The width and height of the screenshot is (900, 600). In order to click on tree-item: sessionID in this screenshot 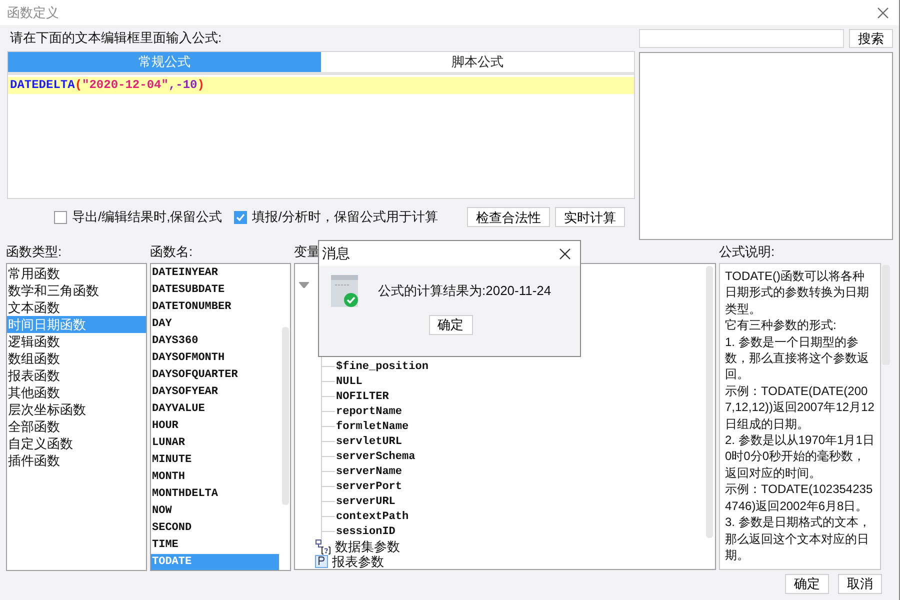, I will do `click(366, 532)`.